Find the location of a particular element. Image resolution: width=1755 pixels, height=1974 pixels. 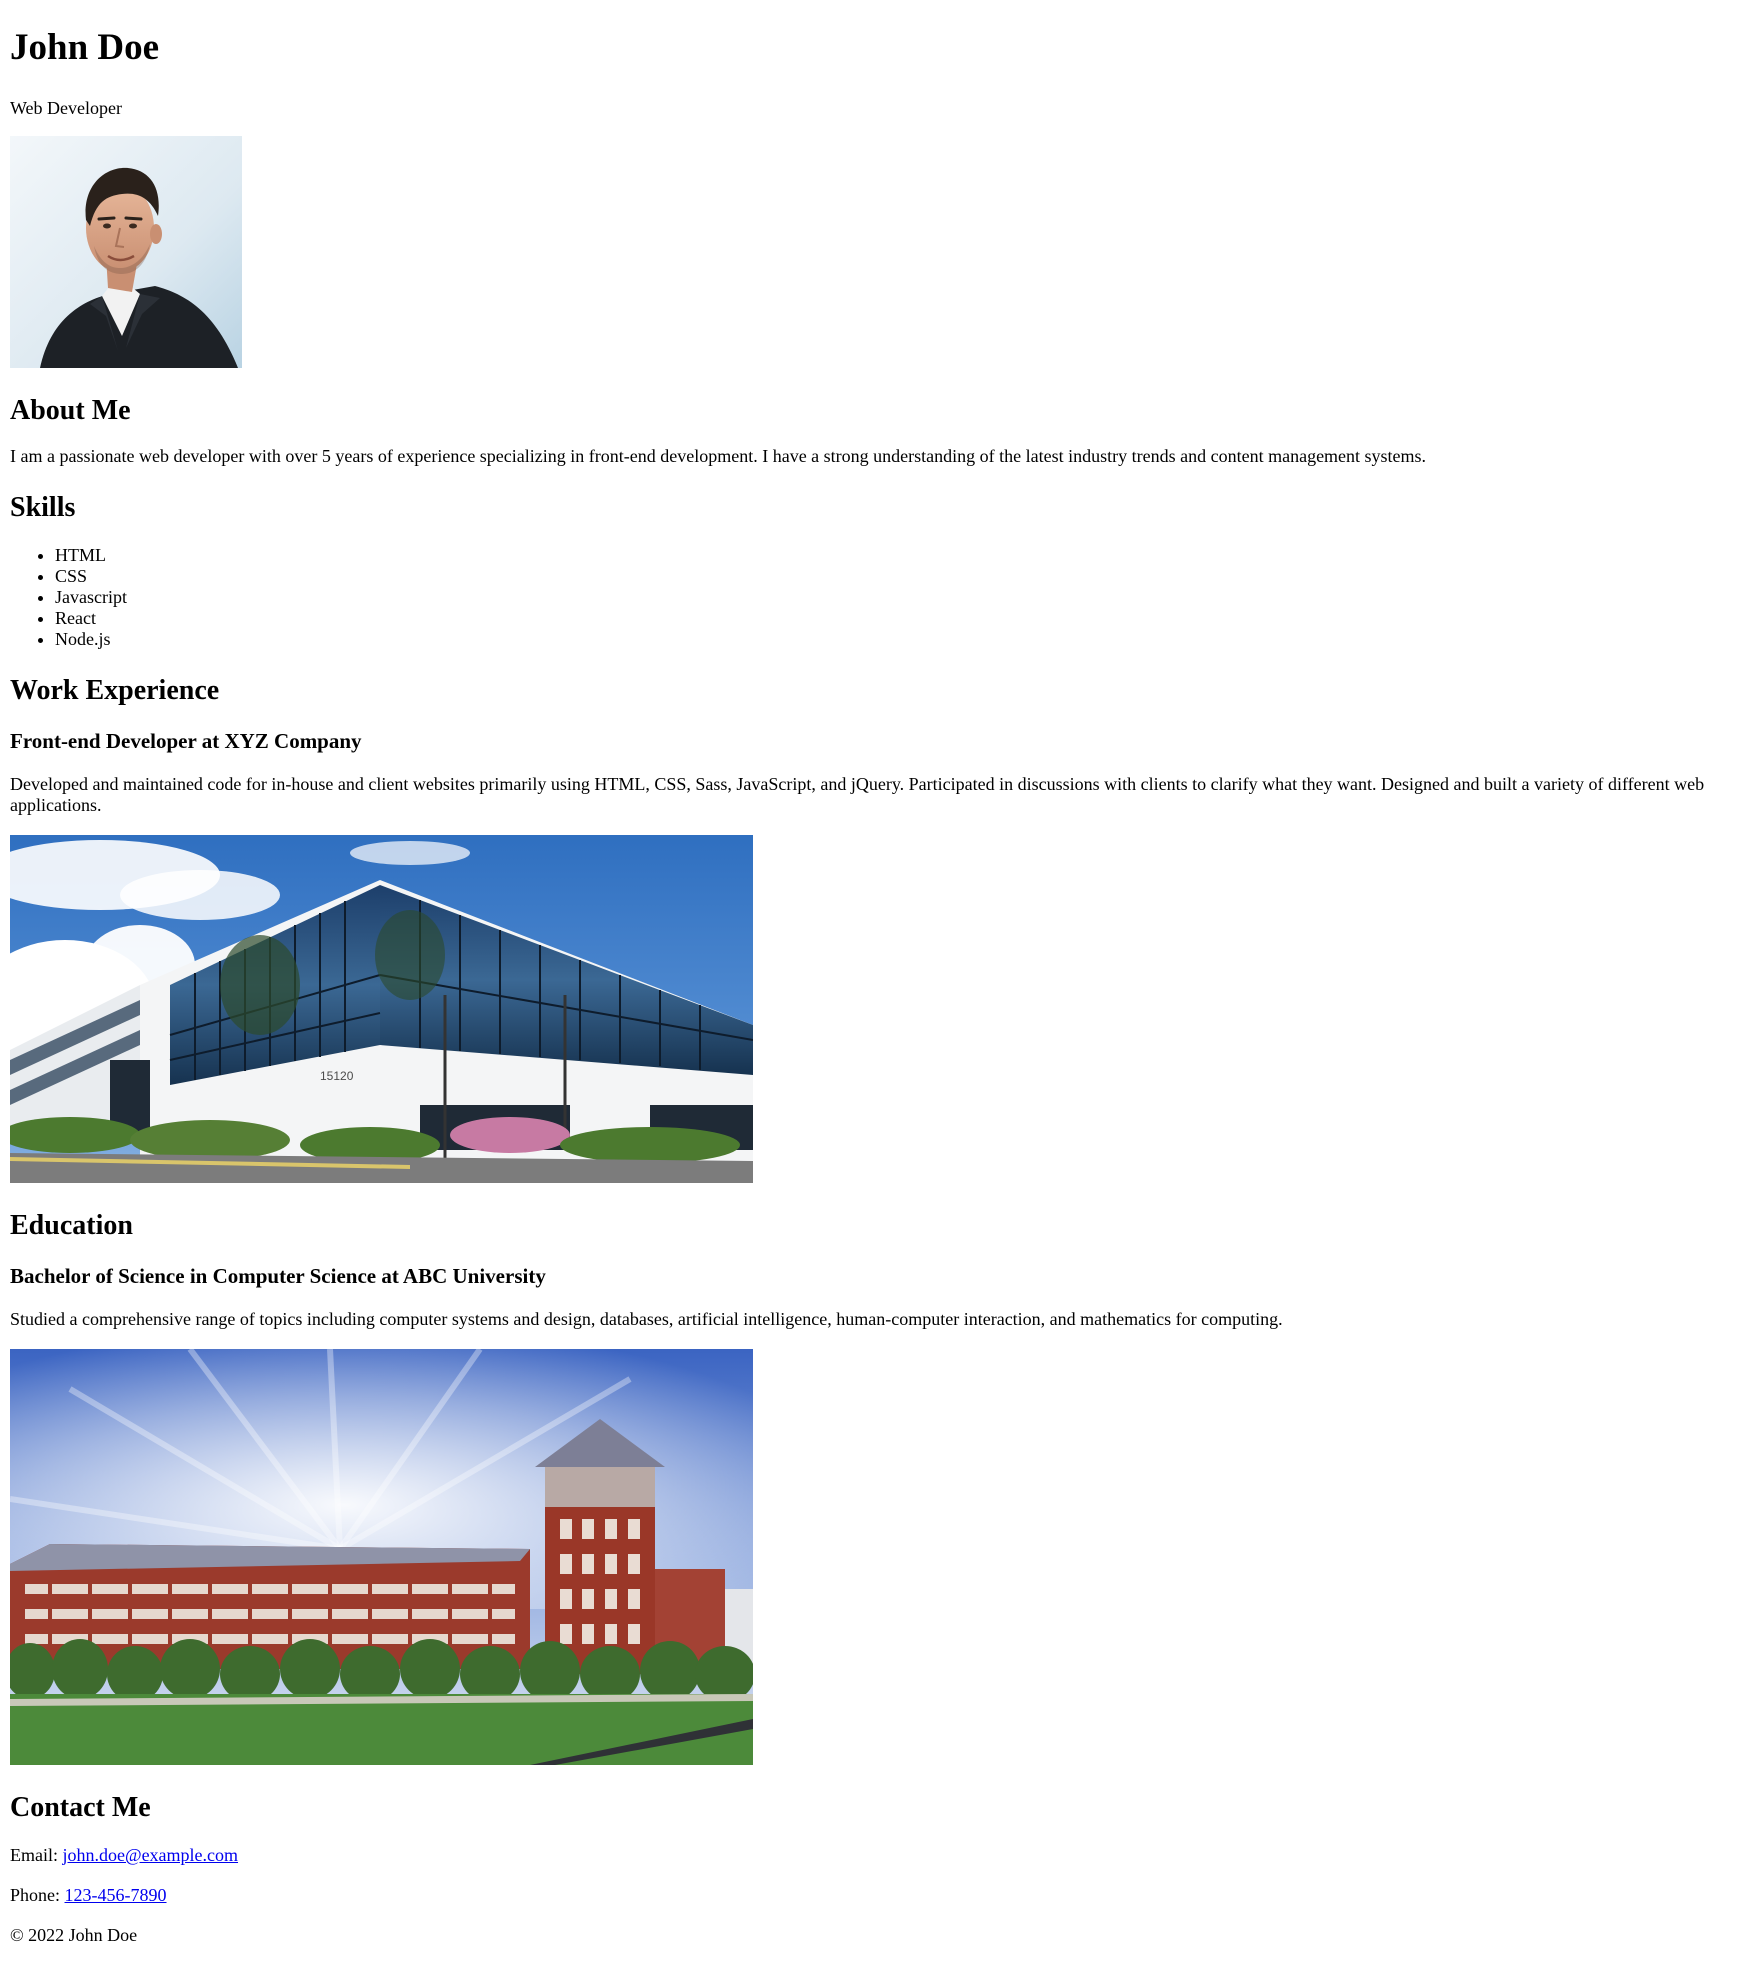

page-title: John Doe is located at coordinates (85, 47).